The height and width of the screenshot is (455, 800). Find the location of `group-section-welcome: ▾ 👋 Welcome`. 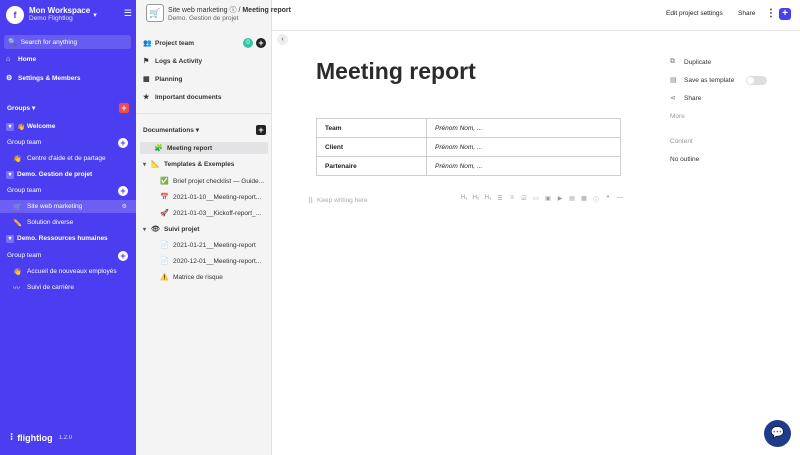

group-section-welcome: ▾ 👋 Welcome is located at coordinates (68, 126).